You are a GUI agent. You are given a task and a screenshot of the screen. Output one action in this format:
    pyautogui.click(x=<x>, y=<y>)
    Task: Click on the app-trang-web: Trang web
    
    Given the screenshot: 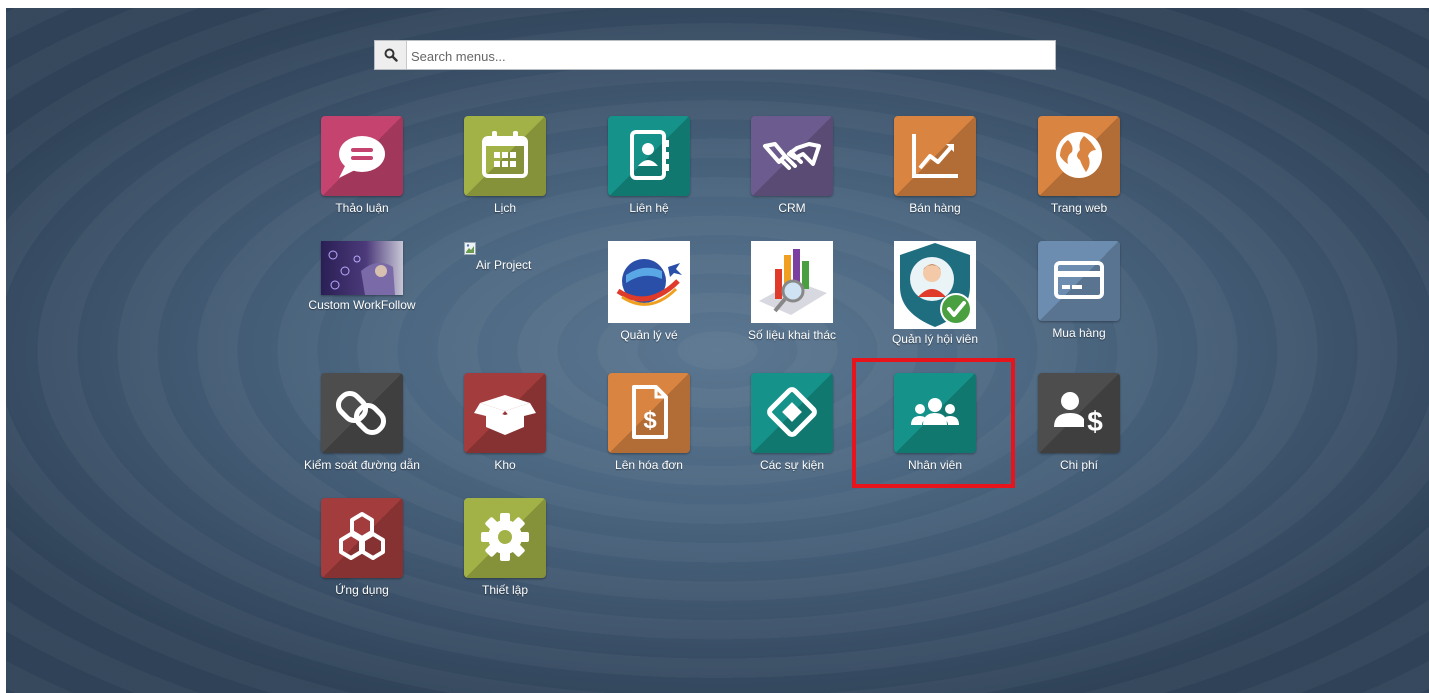 What is the action you would take?
    pyautogui.click(x=1079, y=165)
    